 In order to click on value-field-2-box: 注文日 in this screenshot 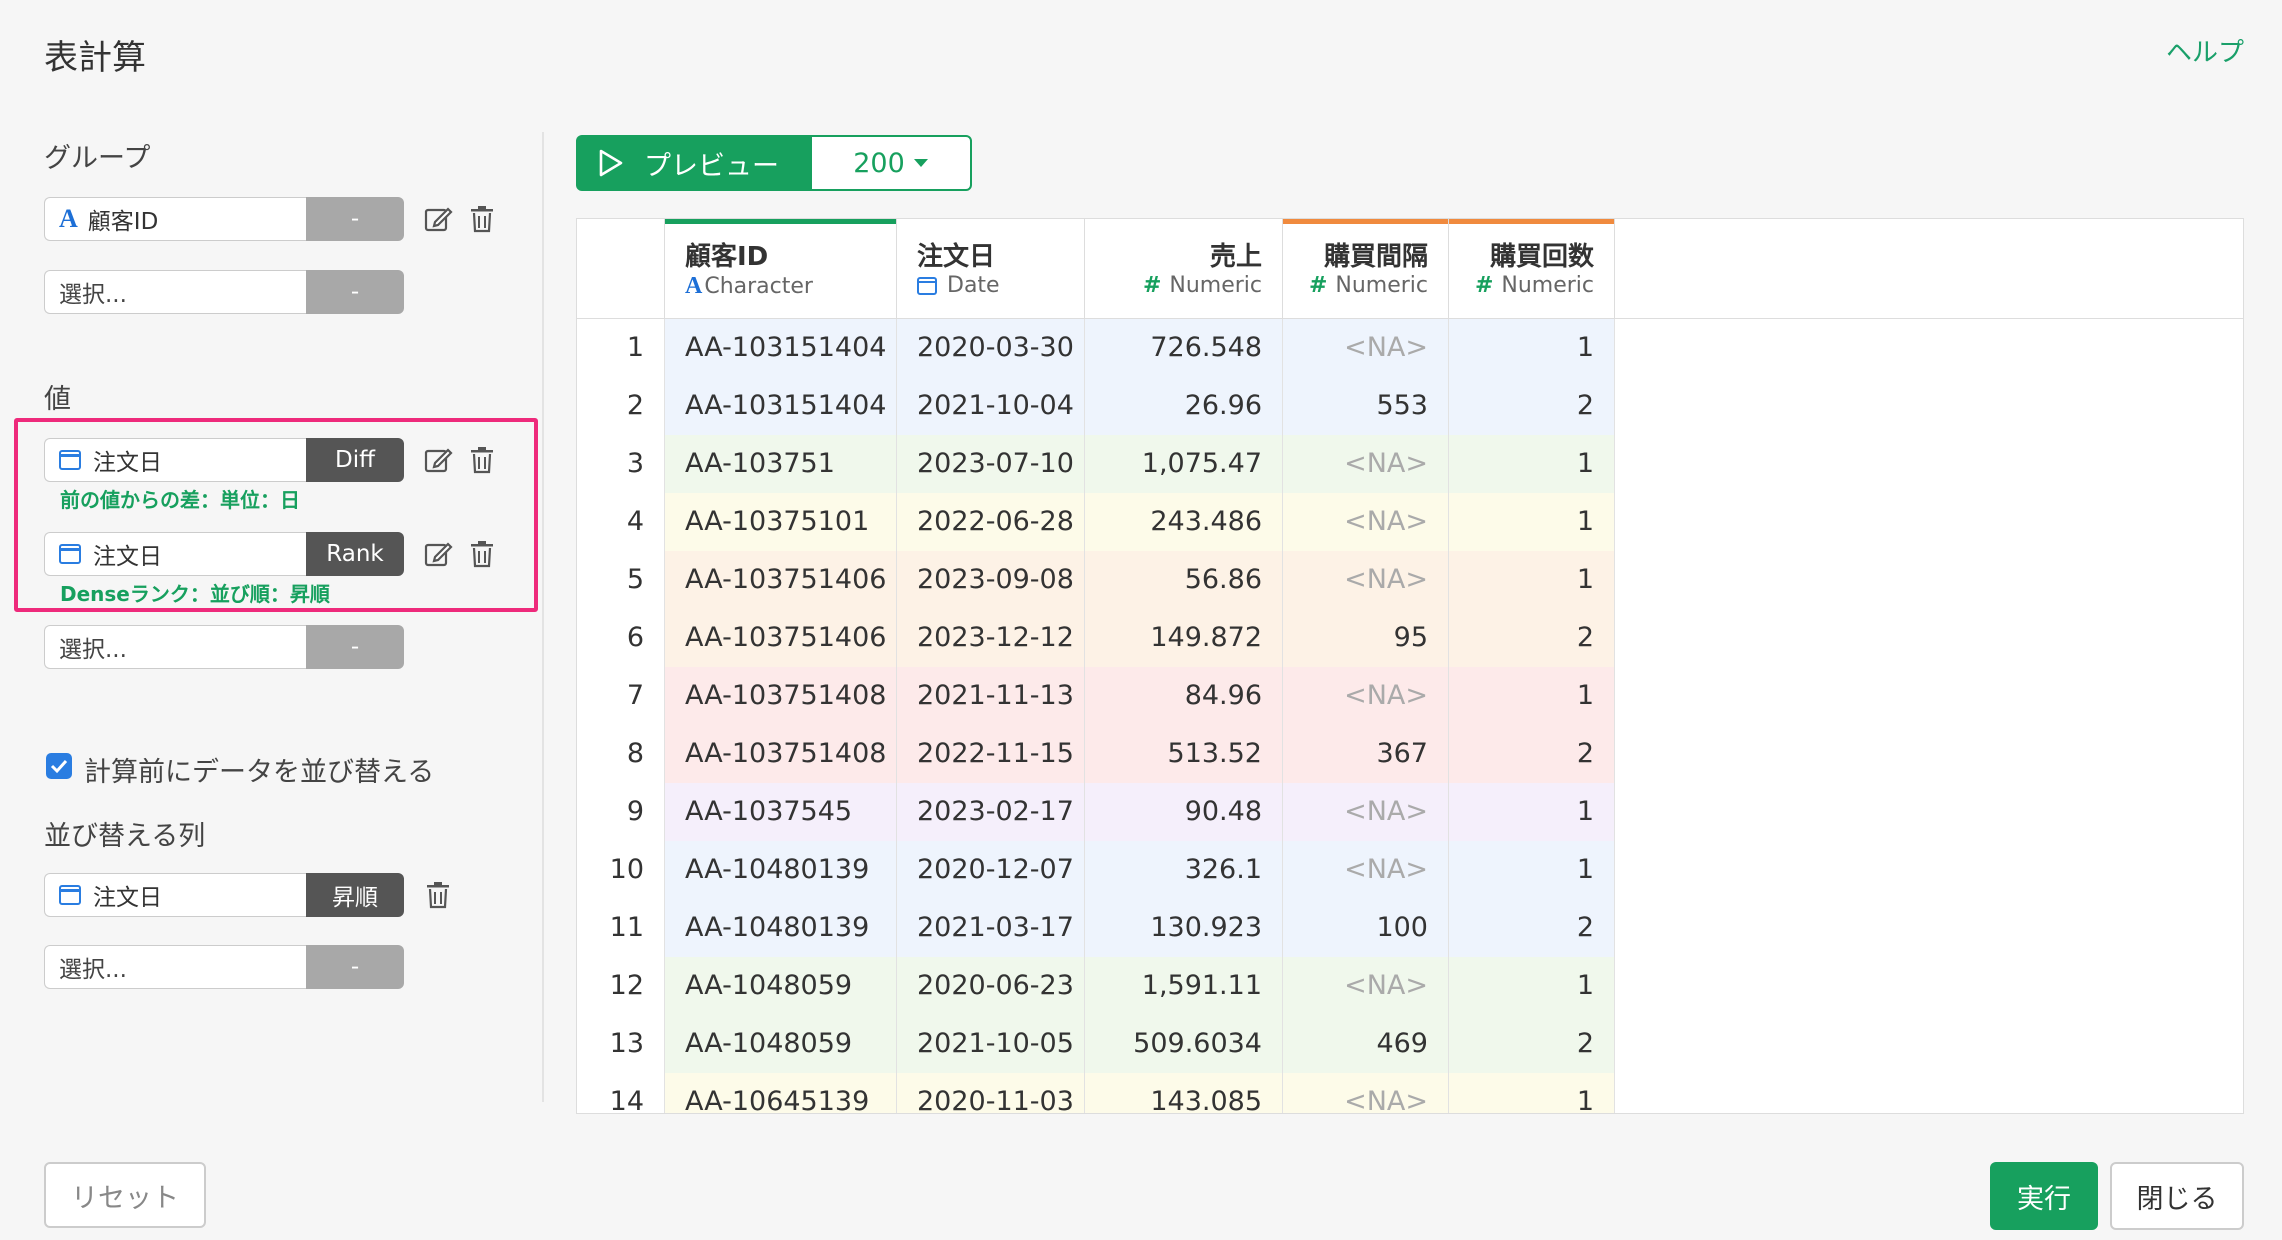, I will do `click(175, 554)`.